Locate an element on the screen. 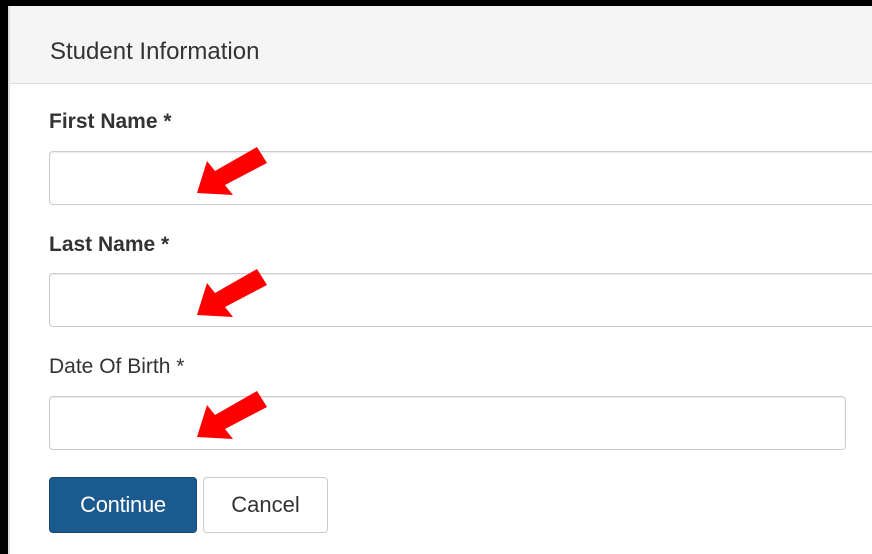  panel-title: Student Information is located at coordinates (155, 51).